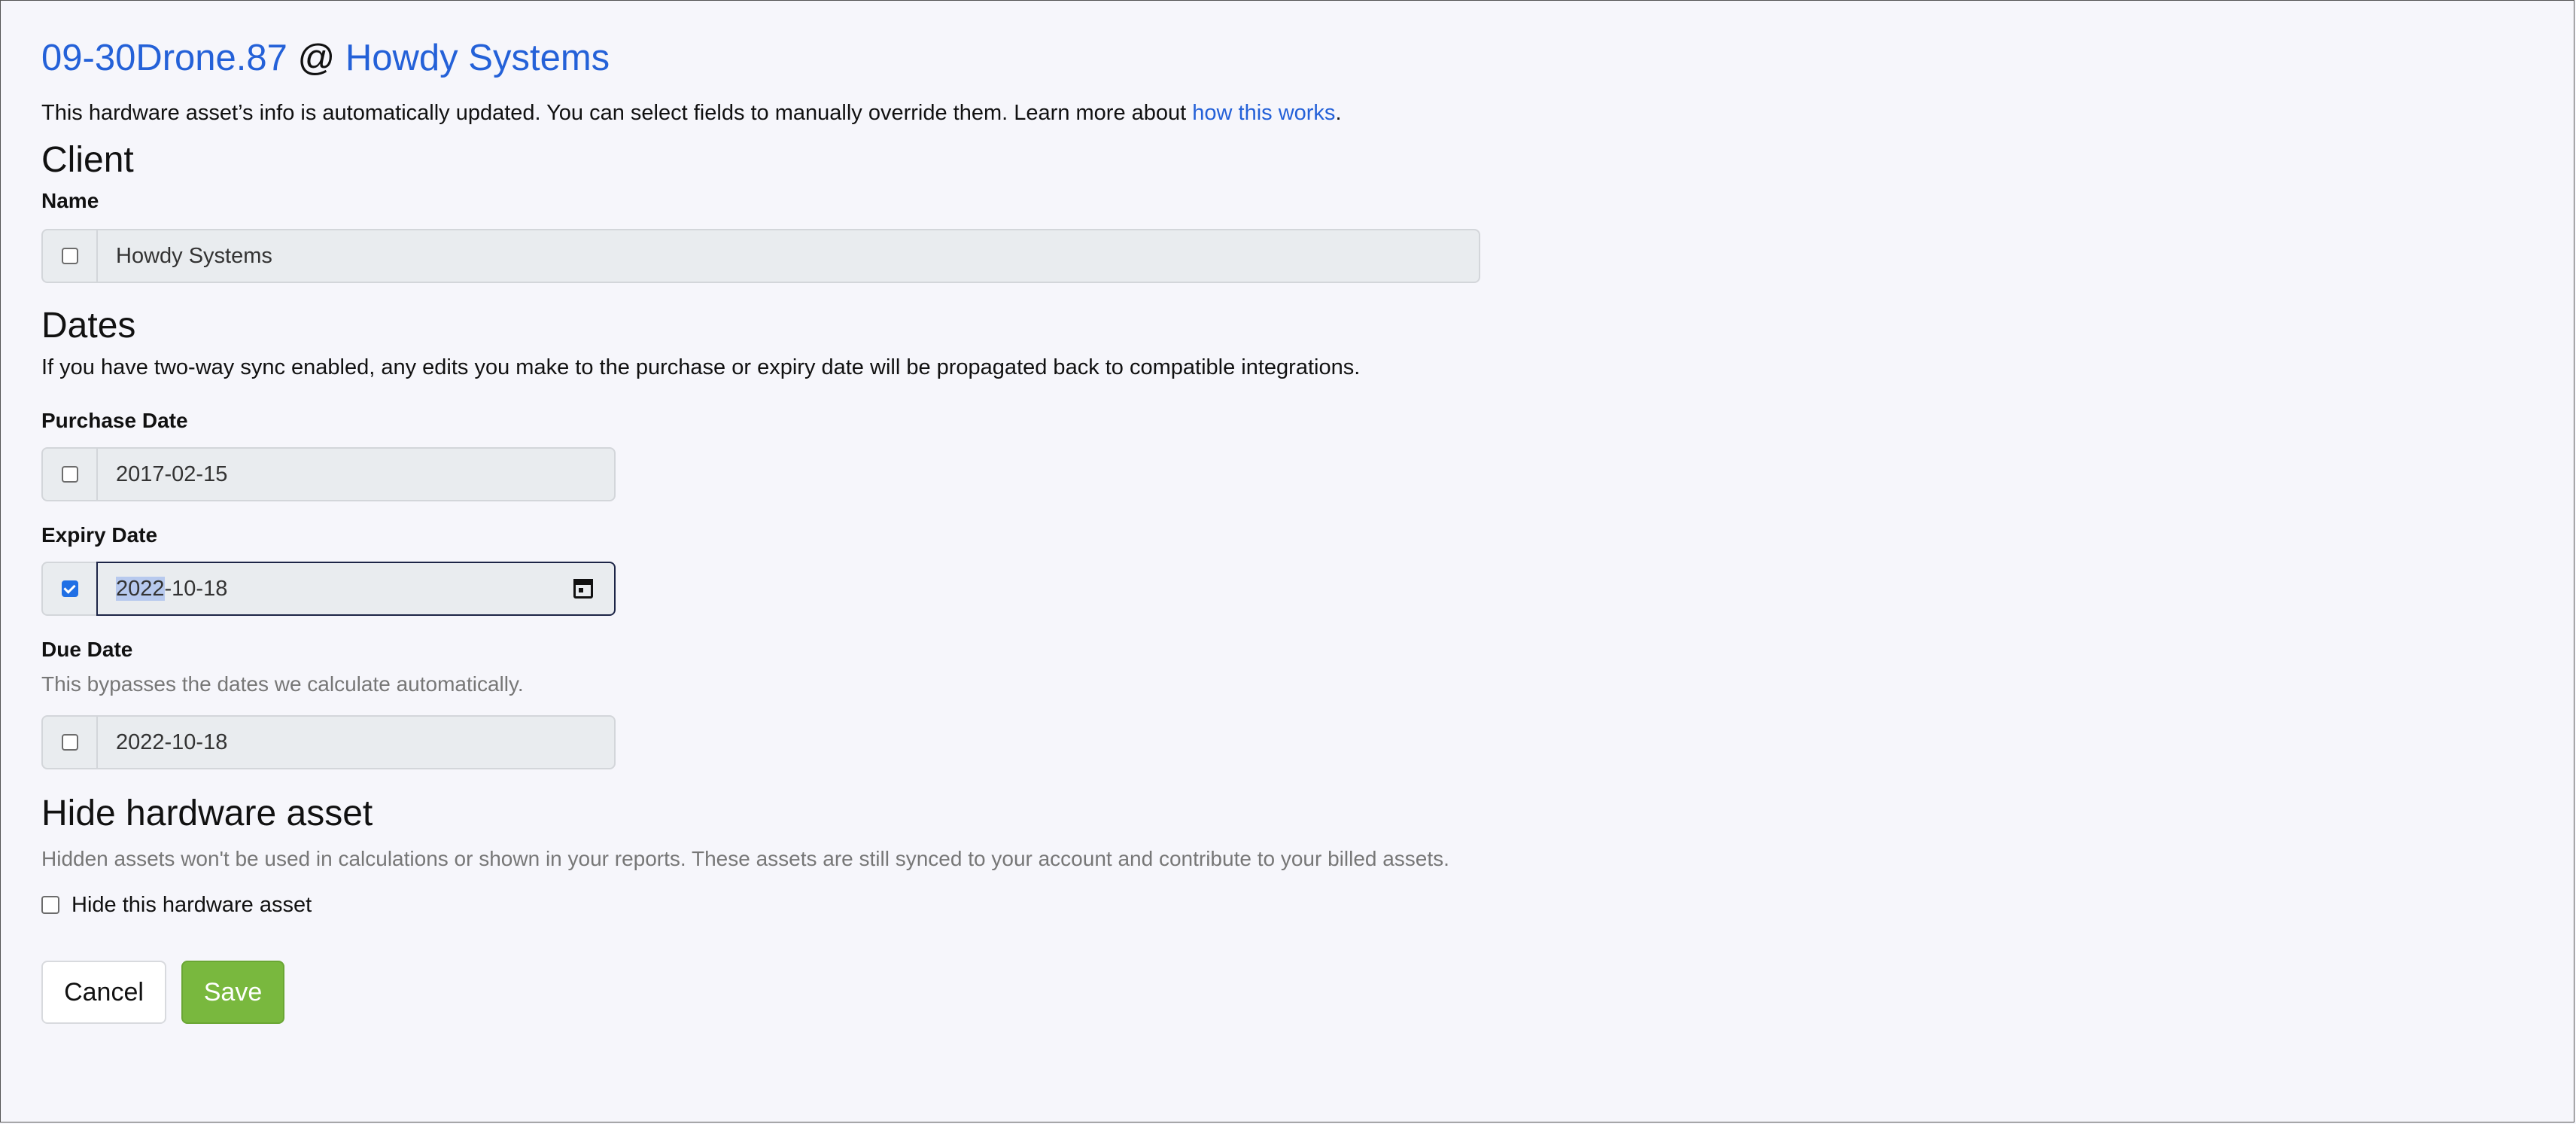  Describe the element at coordinates (794, 993) in the screenshot. I see `form-actions: Cancel Save` at that location.